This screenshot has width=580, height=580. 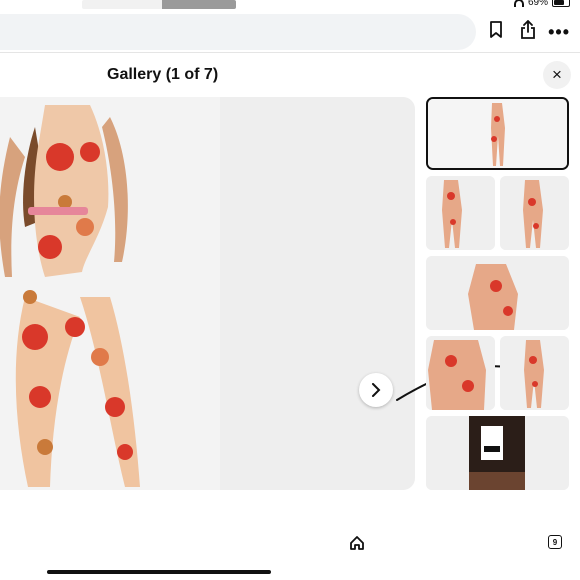 What do you see at coordinates (537, 4) in the screenshot?
I see `battery-percent: 69%` at bounding box center [537, 4].